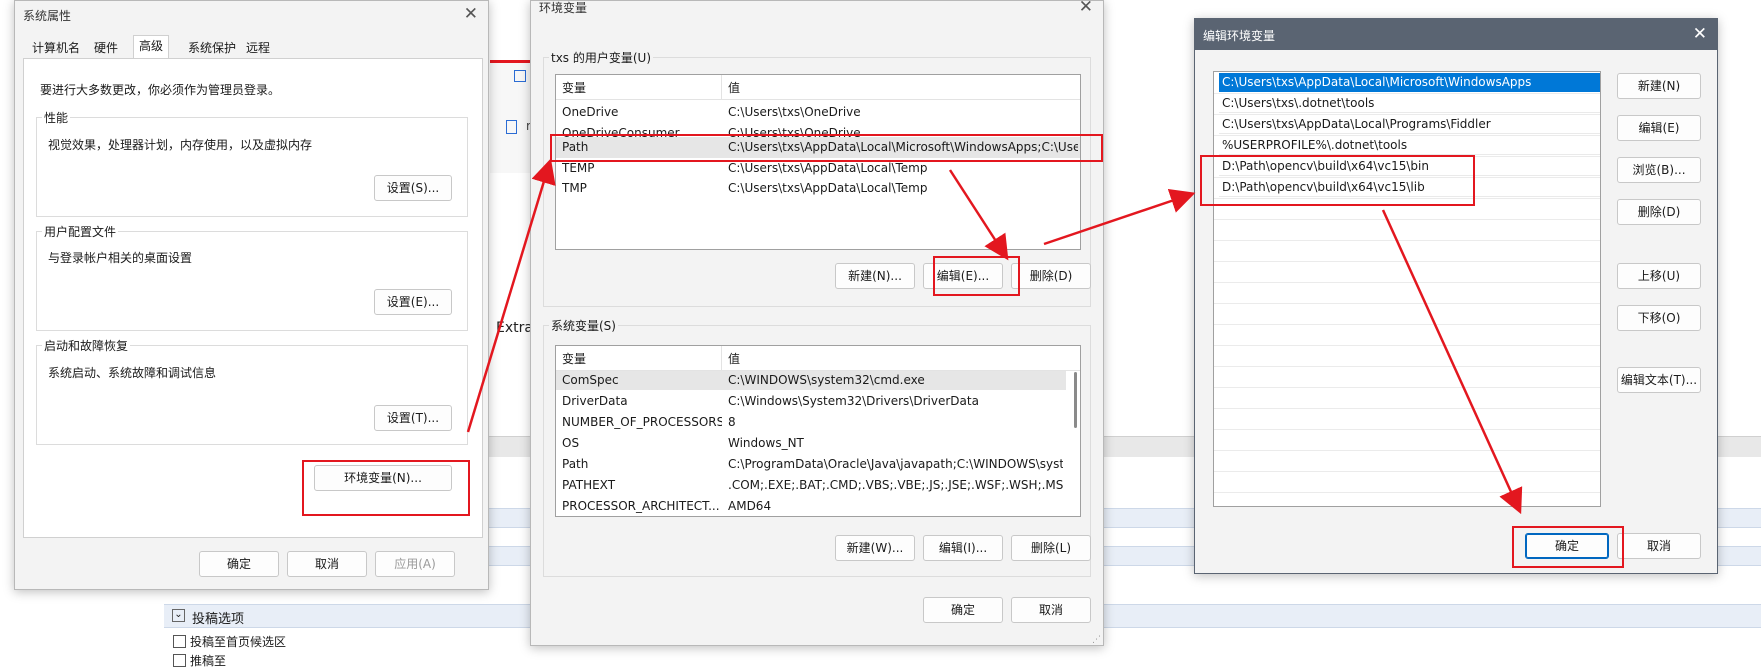 The height and width of the screenshot is (669, 1761). I want to click on arrow-to-edit-dialog, so click(1119, 217).